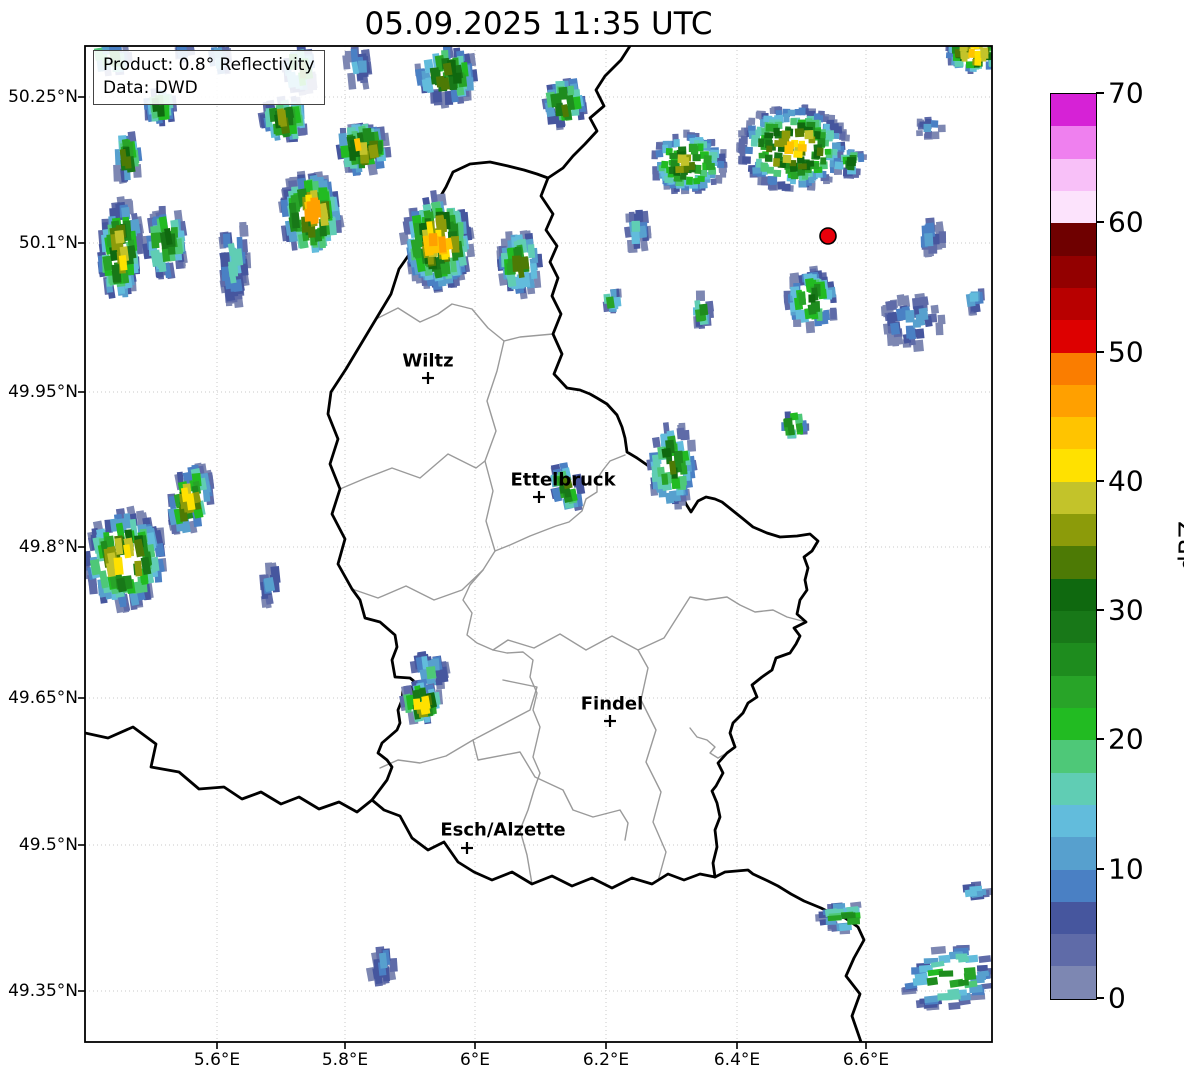 The height and width of the screenshot is (1081, 1184). What do you see at coordinates (1126, 610) in the screenshot?
I see `colorbar-tick-label: 30` at bounding box center [1126, 610].